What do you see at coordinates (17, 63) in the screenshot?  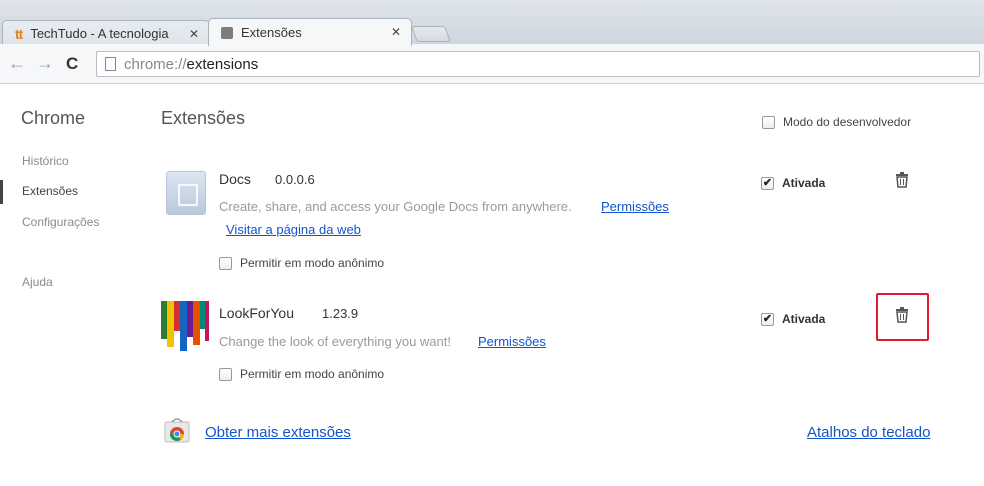 I see `back-arrow-icon: ←` at bounding box center [17, 63].